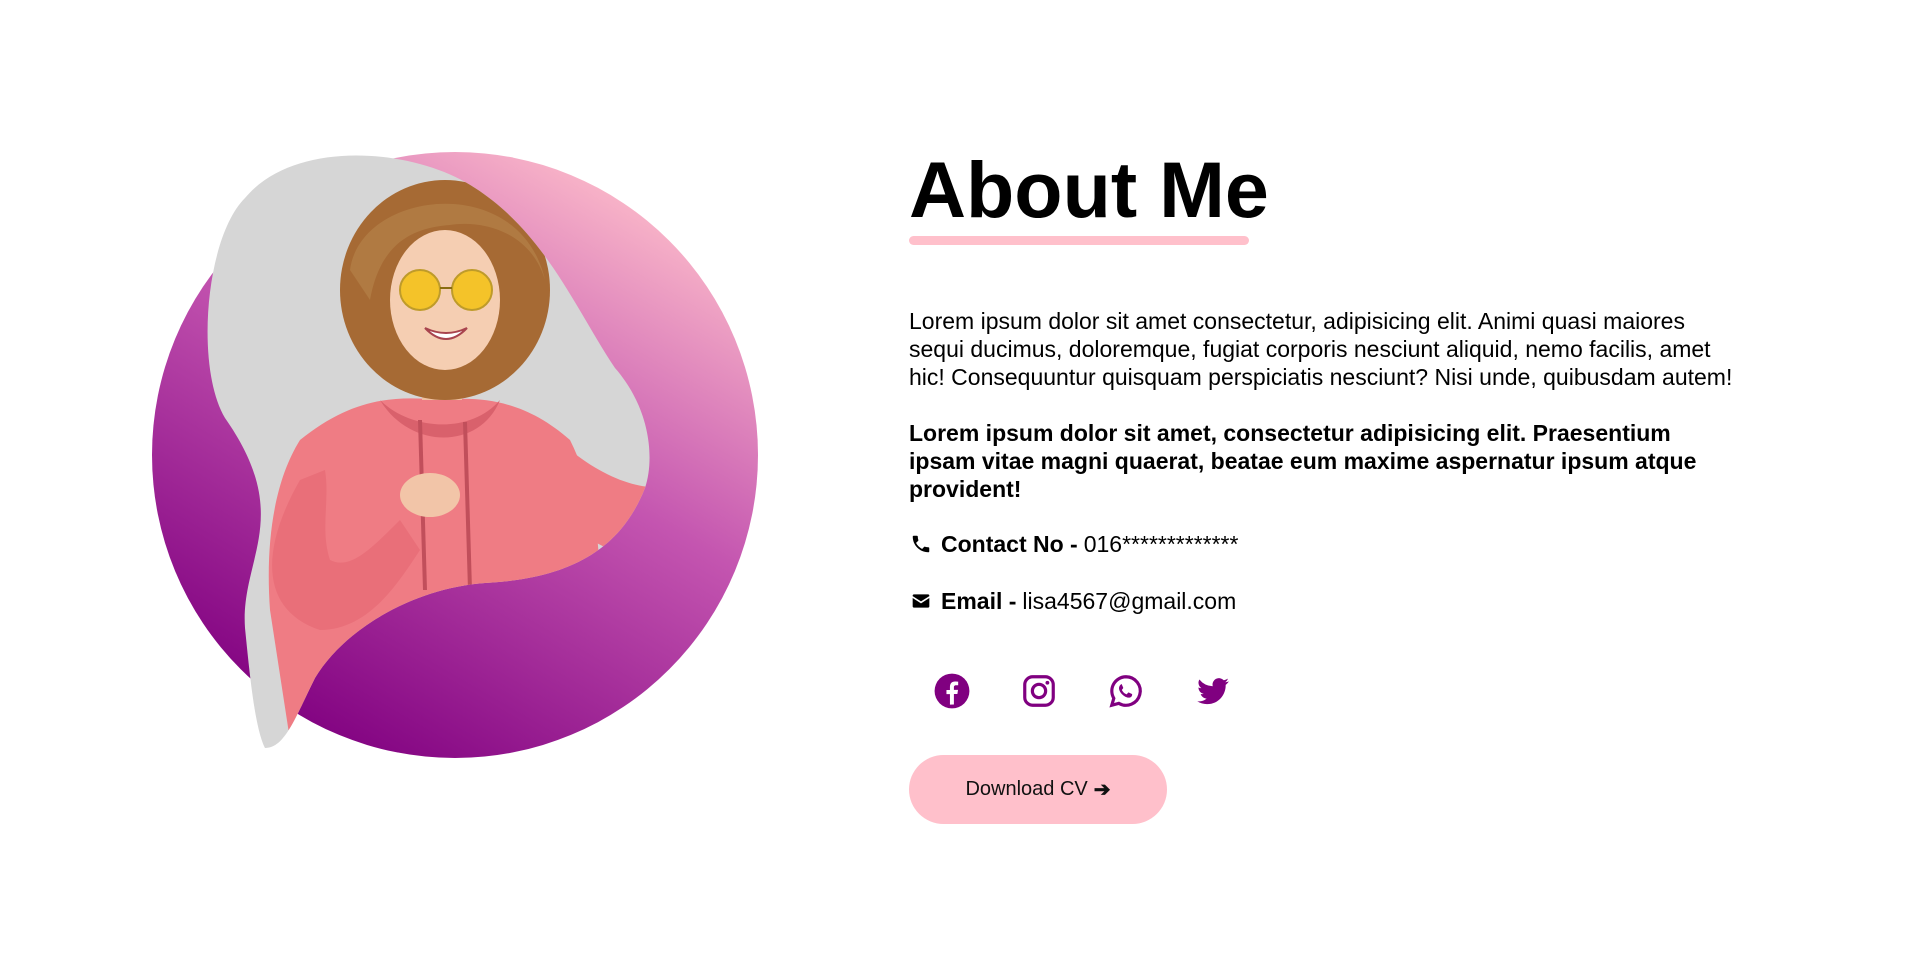  What do you see at coordinates (1213, 691) in the screenshot?
I see `twitter-icon` at bounding box center [1213, 691].